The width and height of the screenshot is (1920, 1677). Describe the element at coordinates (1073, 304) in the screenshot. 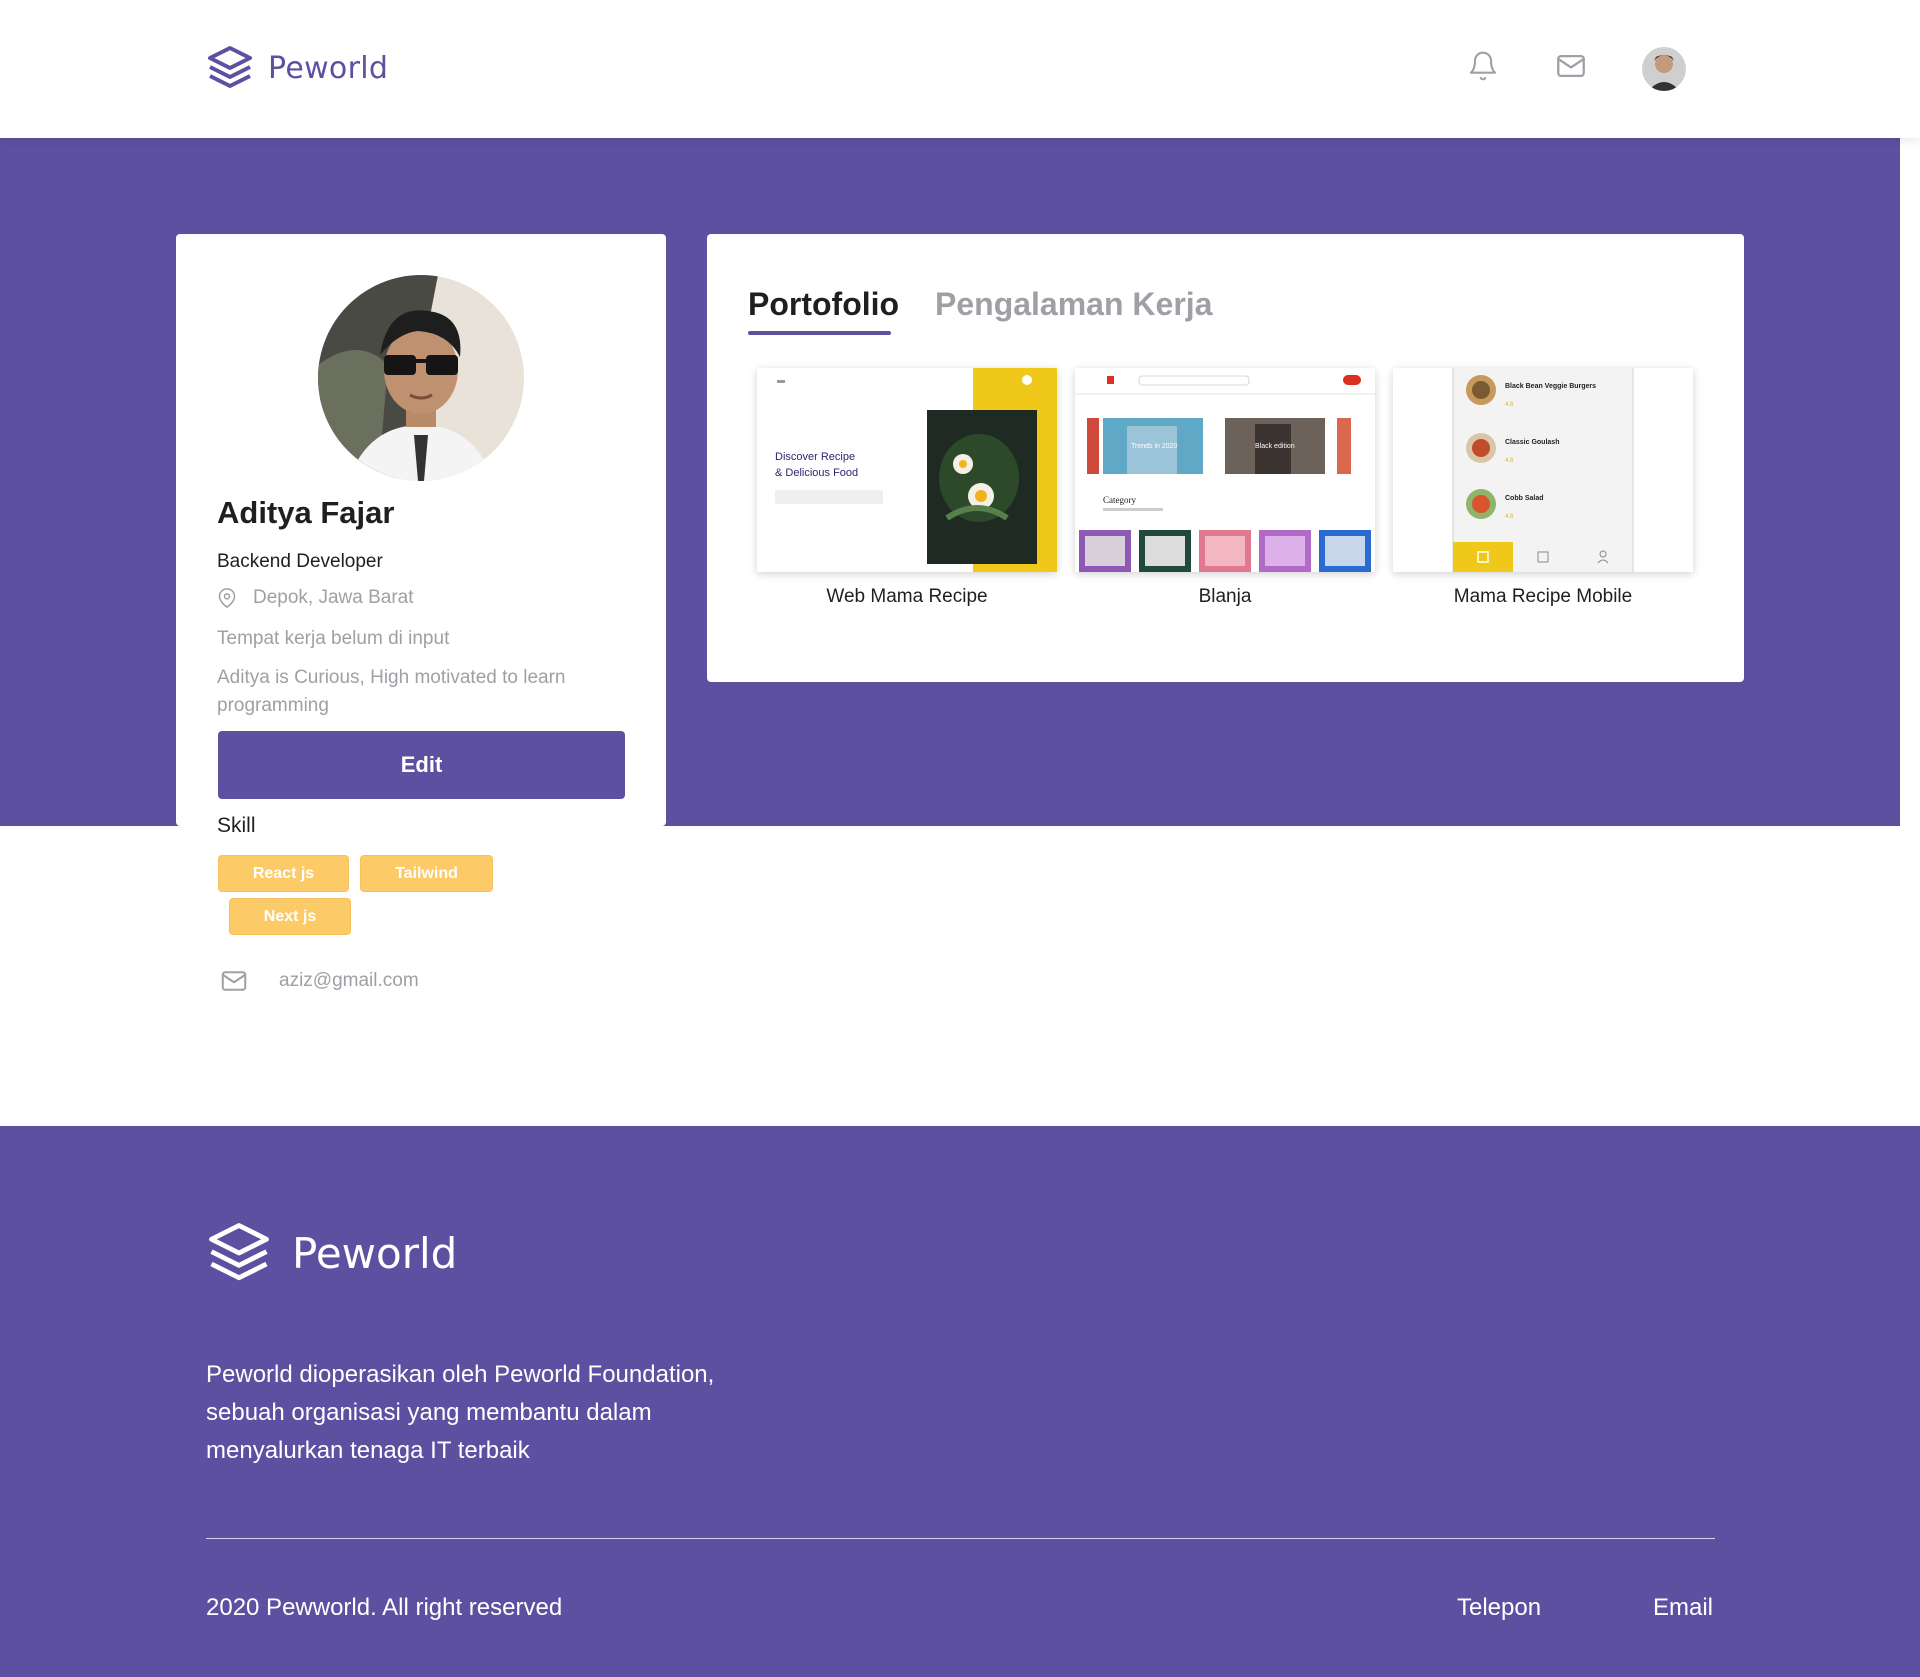

I see `tab-pengalaman-kerja: Pengalaman Kerja` at that location.